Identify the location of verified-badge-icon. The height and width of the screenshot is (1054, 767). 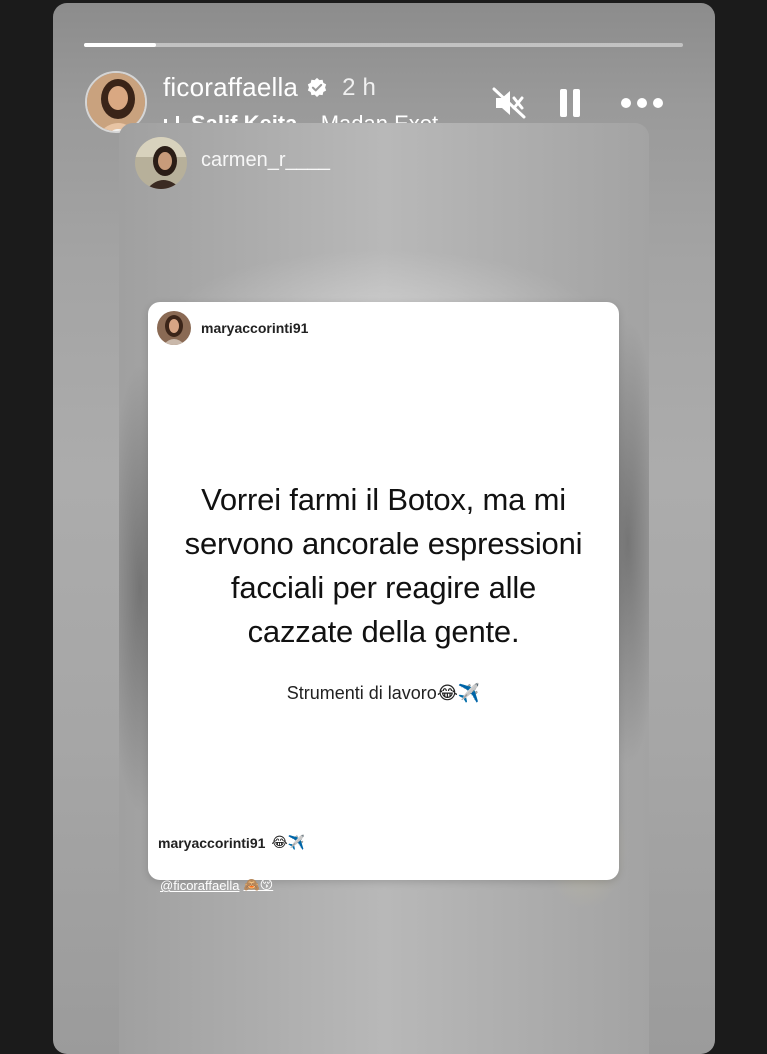
(317, 87).